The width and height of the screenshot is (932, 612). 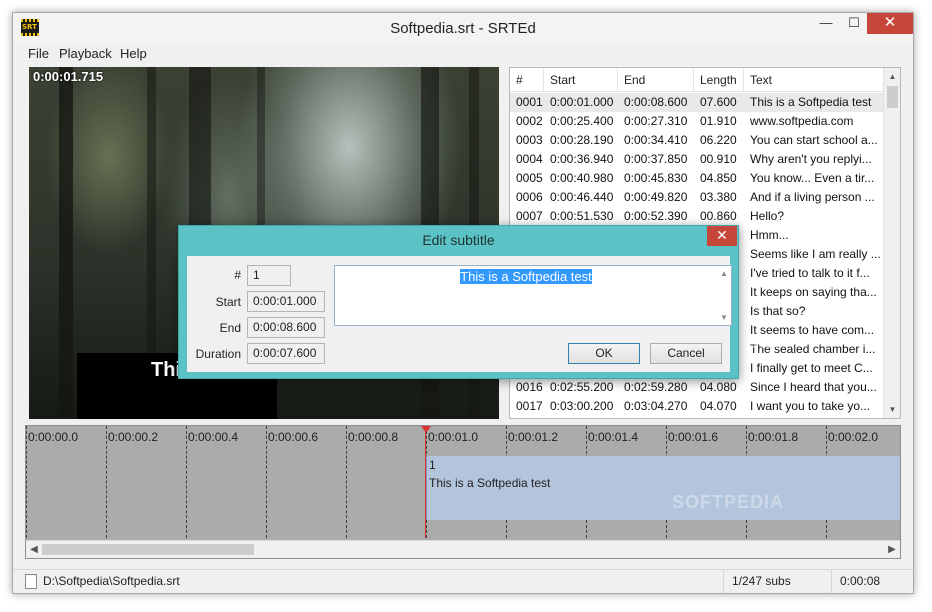 I want to click on cell-num: 0003, so click(x=529, y=140).